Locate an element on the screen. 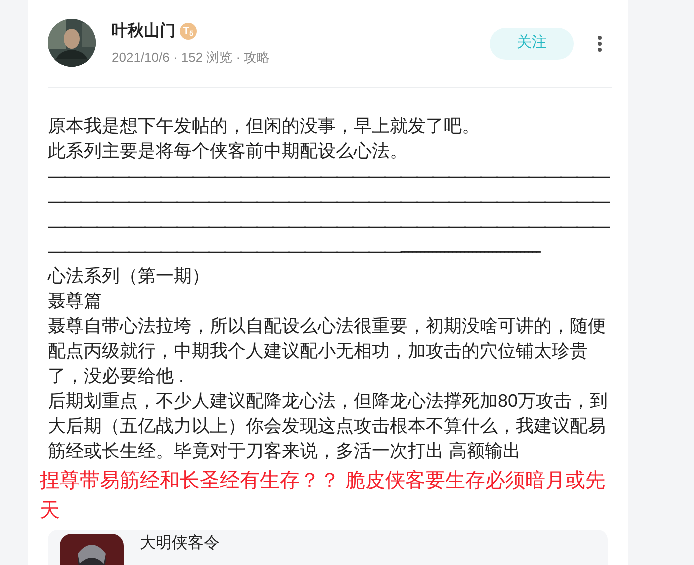 The width and height of the screenshot is (694, 565). post-paragraph: 后期划重点，不少人建议配降龙心法，但降龙心法撑死加80万攻击，到大后期（五亿战力以上）你会发现这点攻击根本不算什么，我建议配易筋经或长生经。毕竟对于刀客来说，多活一次打出 高额输出 is located at coordinates (329, 426).